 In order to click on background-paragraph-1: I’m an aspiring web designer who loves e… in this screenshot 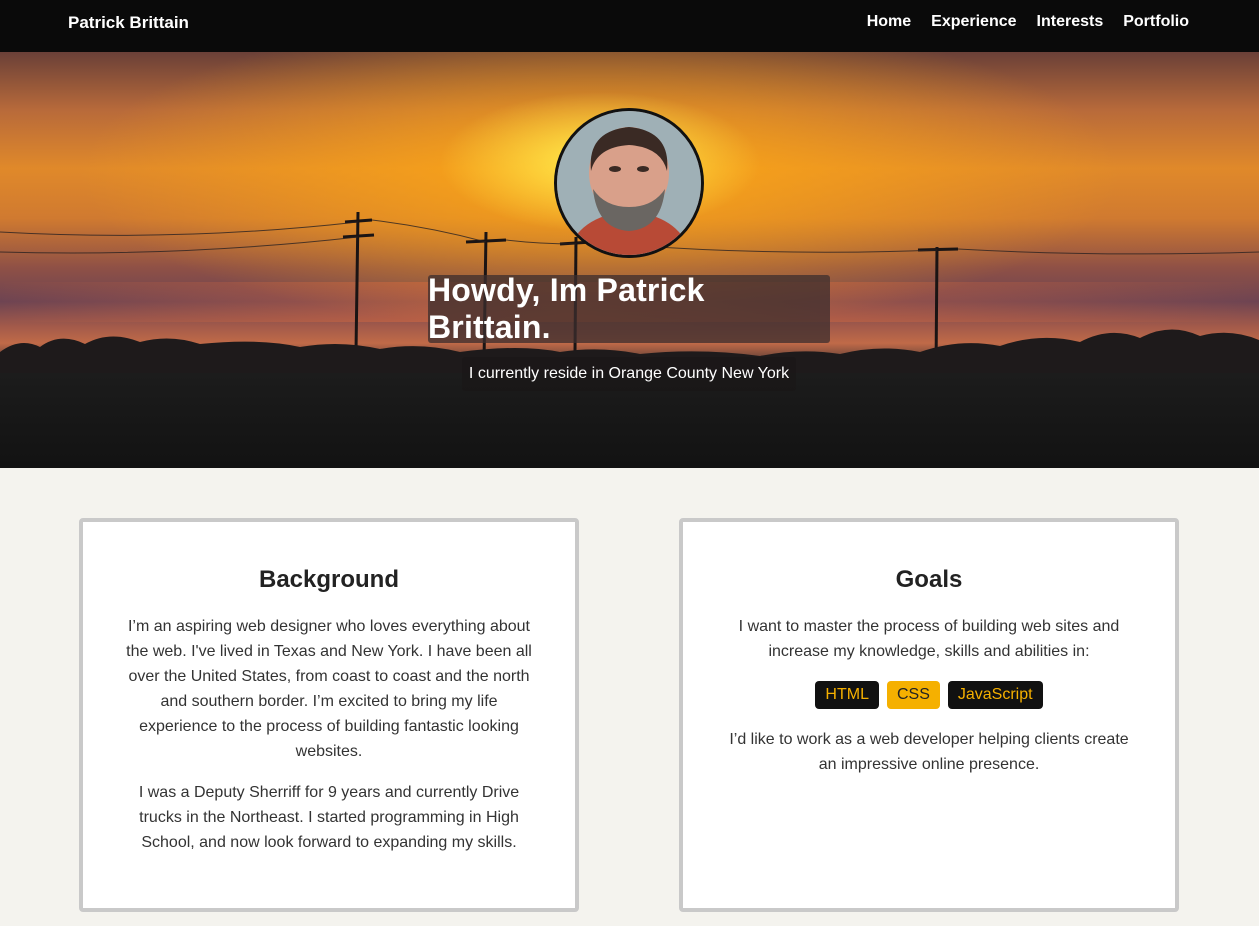, I will do `click(329, 689)`.